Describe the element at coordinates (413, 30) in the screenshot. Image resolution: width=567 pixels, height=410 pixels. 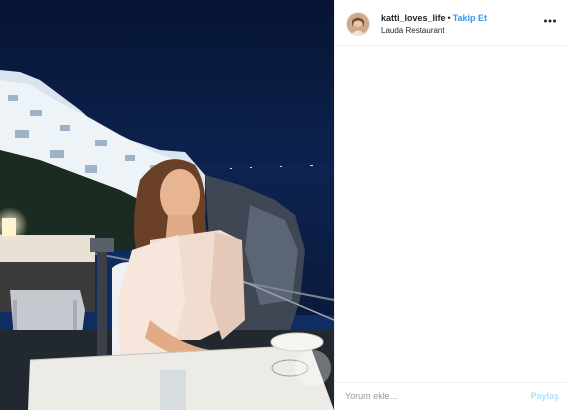
I see `location-link: Lauda Restaurant` at that location.